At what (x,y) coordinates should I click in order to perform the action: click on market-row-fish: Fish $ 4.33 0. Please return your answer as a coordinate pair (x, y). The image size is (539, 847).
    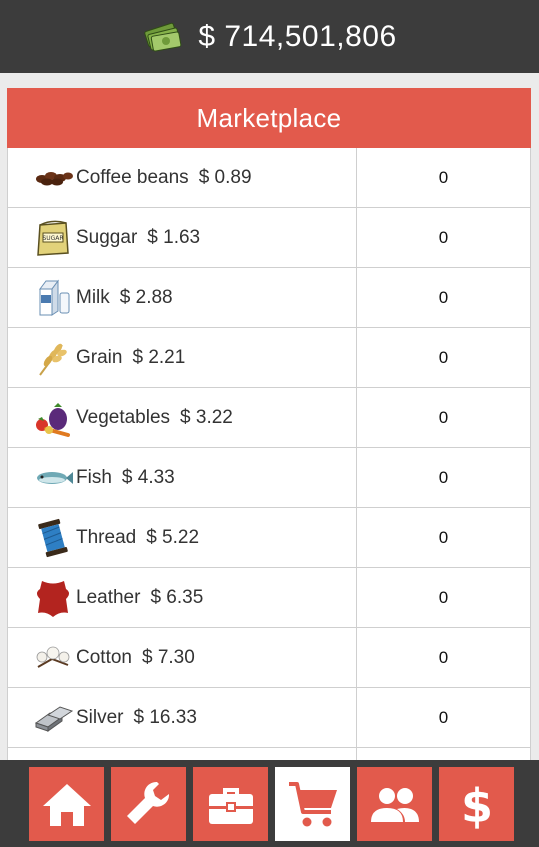
    Looking at the image, I should click on (269, 478).